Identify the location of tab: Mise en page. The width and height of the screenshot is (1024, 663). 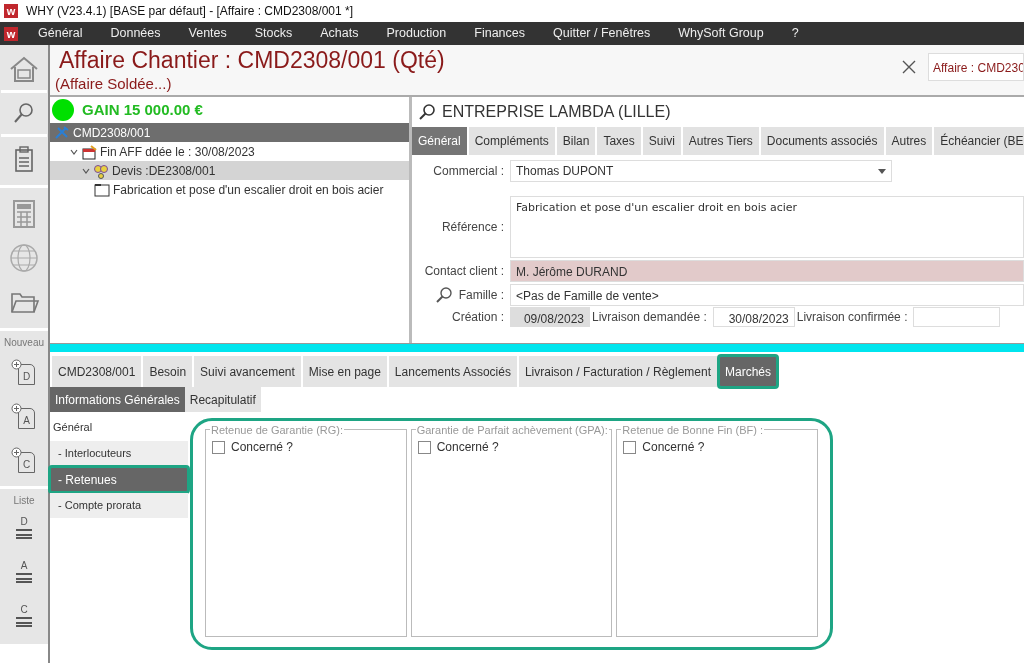
(344, 371).